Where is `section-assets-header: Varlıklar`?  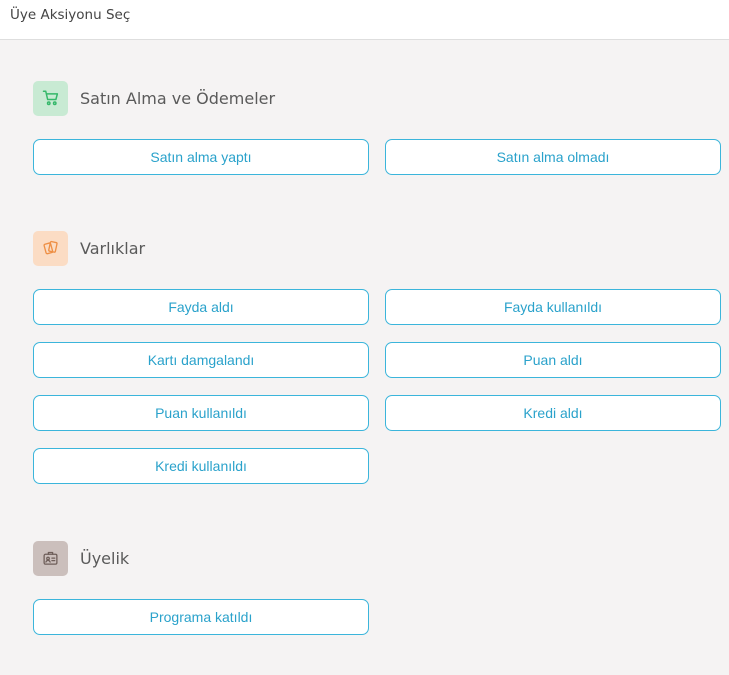
section-assets-header: Varlıklar is located at coordinates (89, 248).